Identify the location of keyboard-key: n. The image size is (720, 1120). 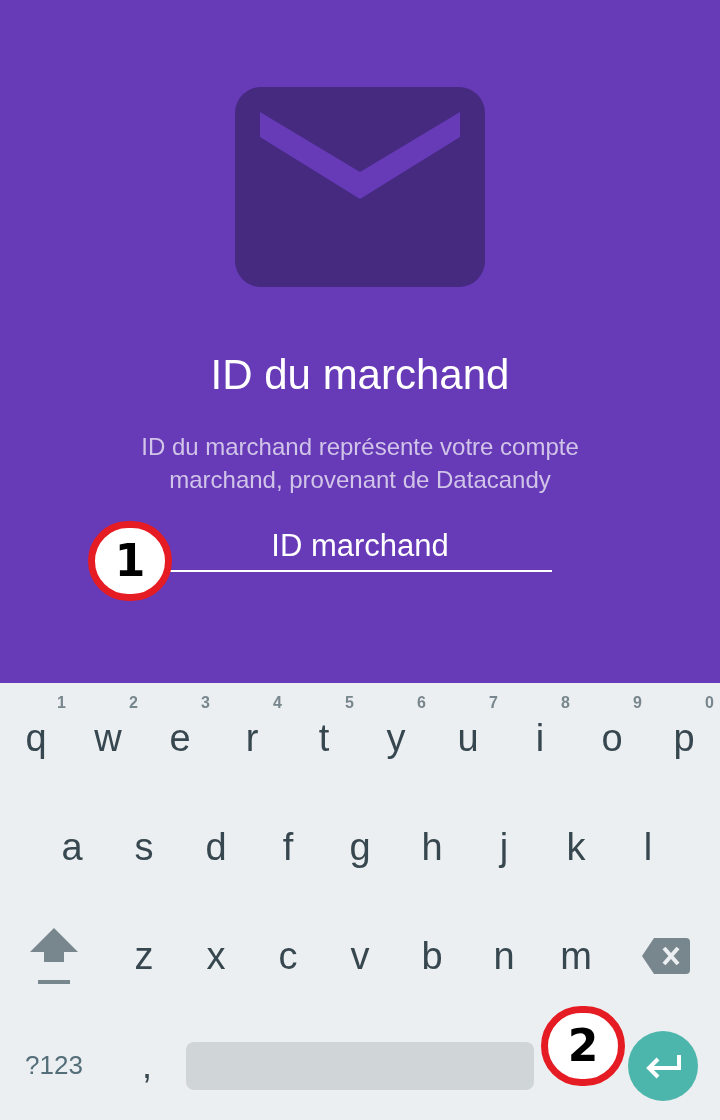
(504, 956).